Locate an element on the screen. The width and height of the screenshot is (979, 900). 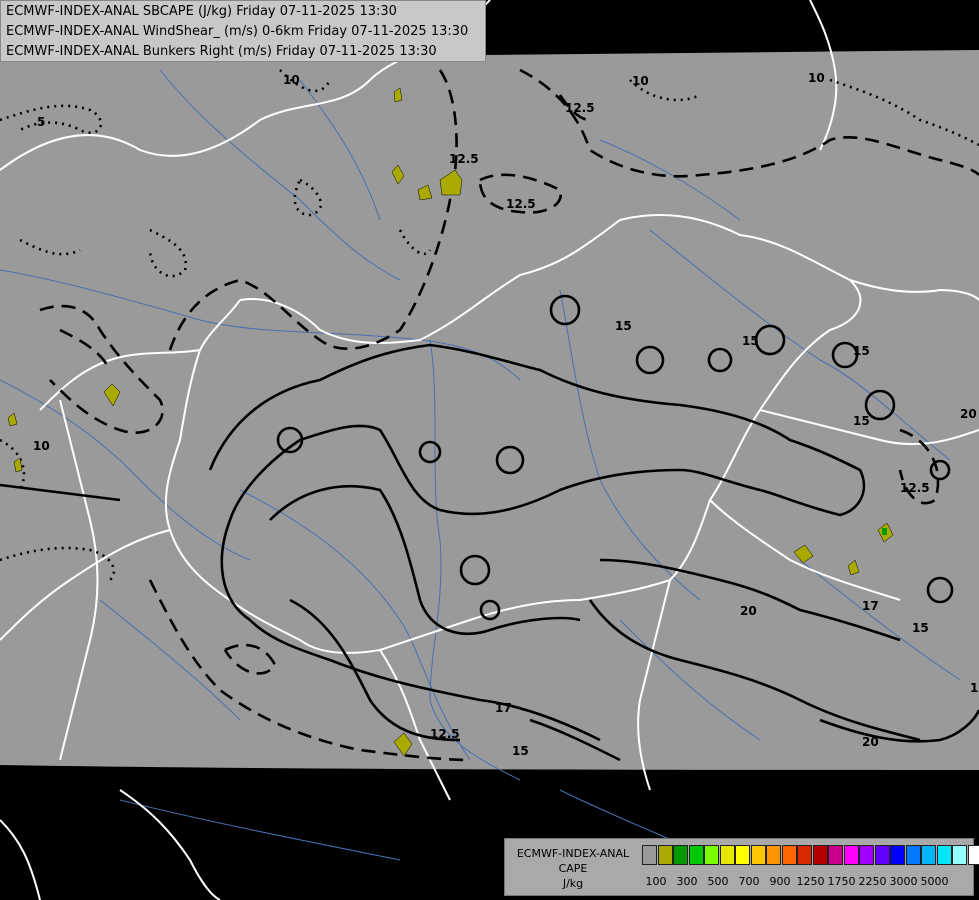
cape-shaded-cell-green is located at coordinates (884, 531).